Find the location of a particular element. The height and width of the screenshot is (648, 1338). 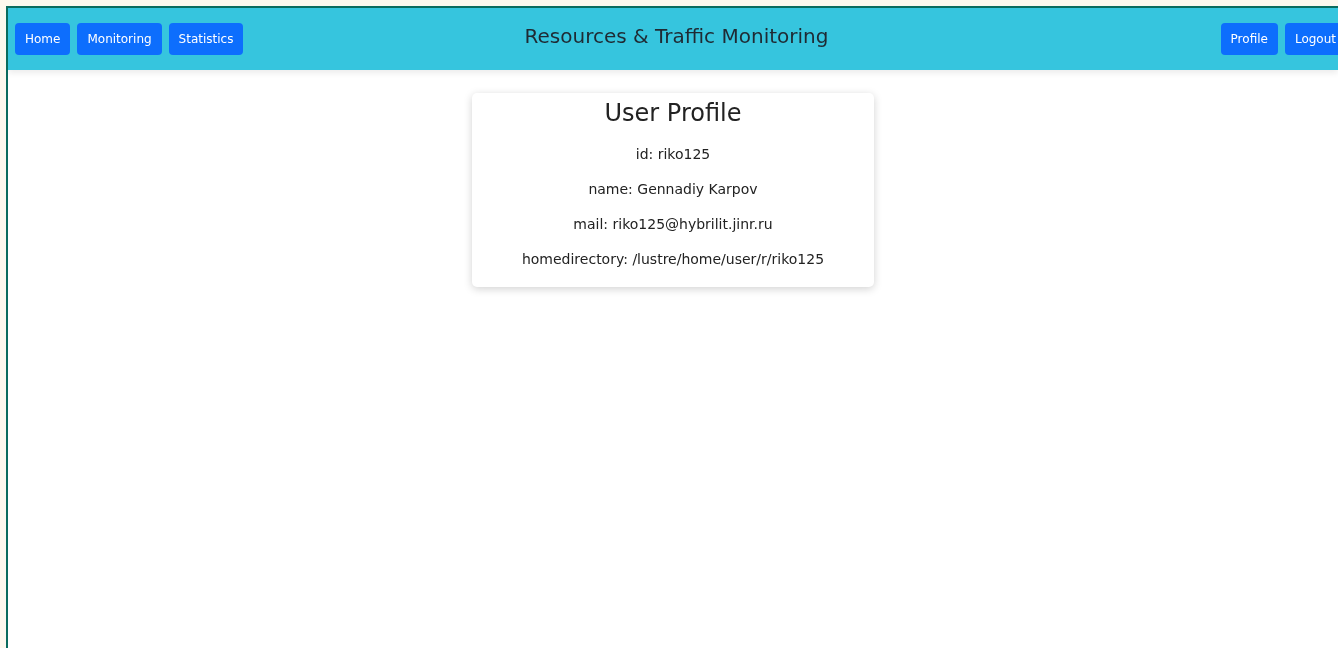

nav-button: Logout is located at coordinates (1311, 39).